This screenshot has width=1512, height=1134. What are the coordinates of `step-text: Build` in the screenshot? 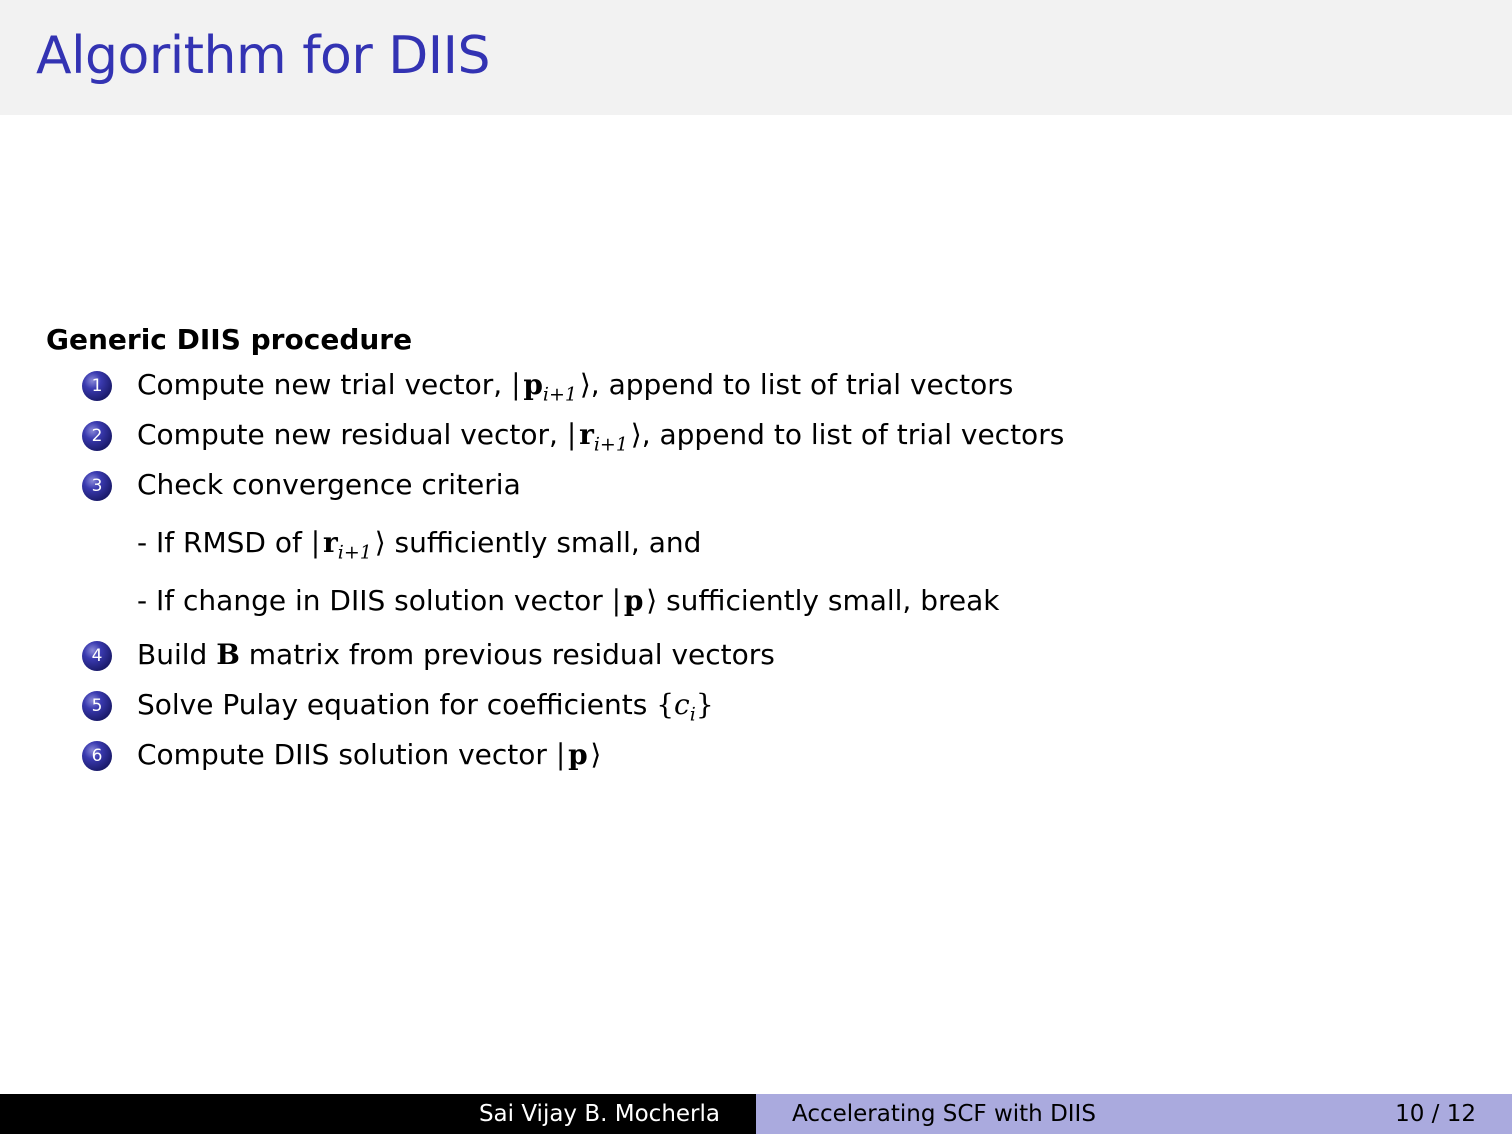 It's located at (177, 654).